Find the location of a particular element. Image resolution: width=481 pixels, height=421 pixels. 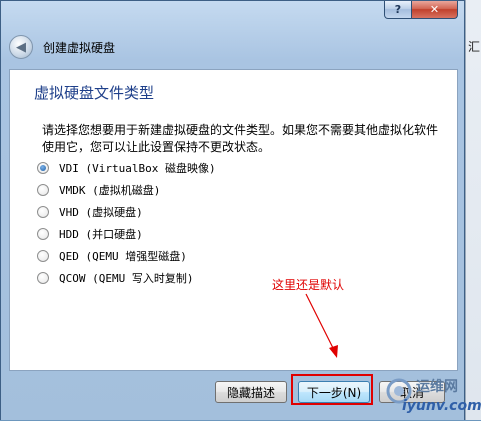

option-hdd: HDD (并口硬盘) is located at coordinates (126, 234).